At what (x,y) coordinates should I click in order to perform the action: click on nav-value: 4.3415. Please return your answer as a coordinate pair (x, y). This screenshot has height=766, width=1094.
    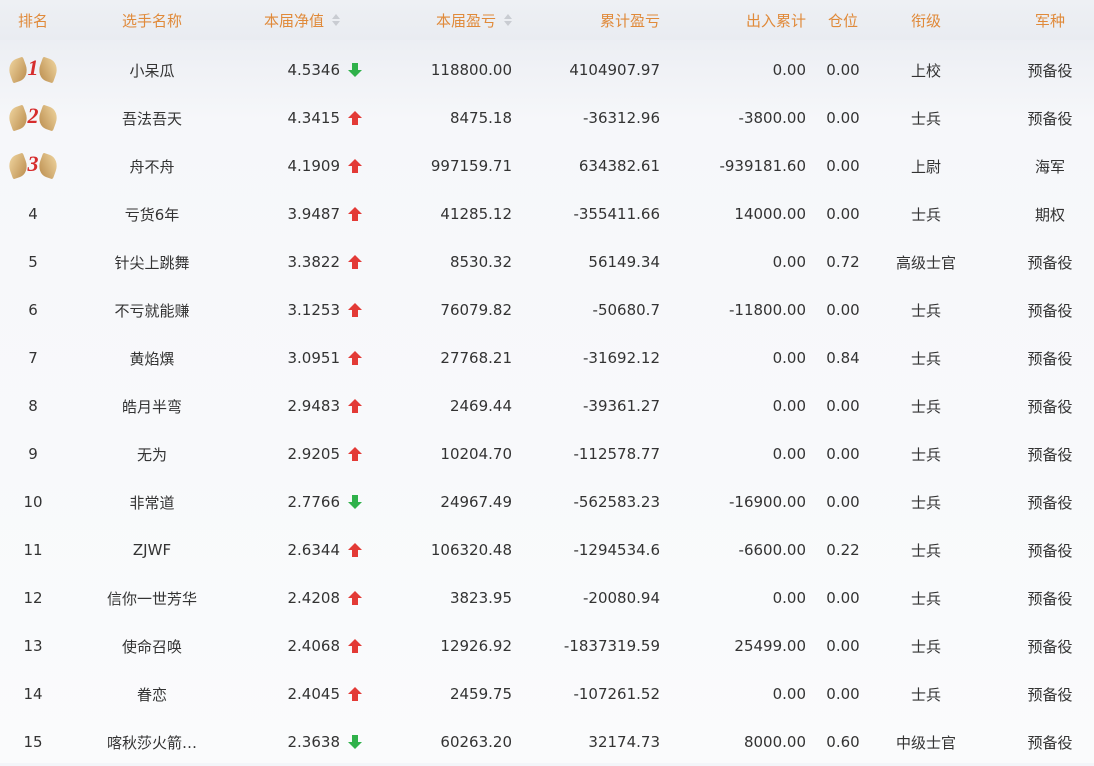
    Looking at the image, I should click on (314, 118).